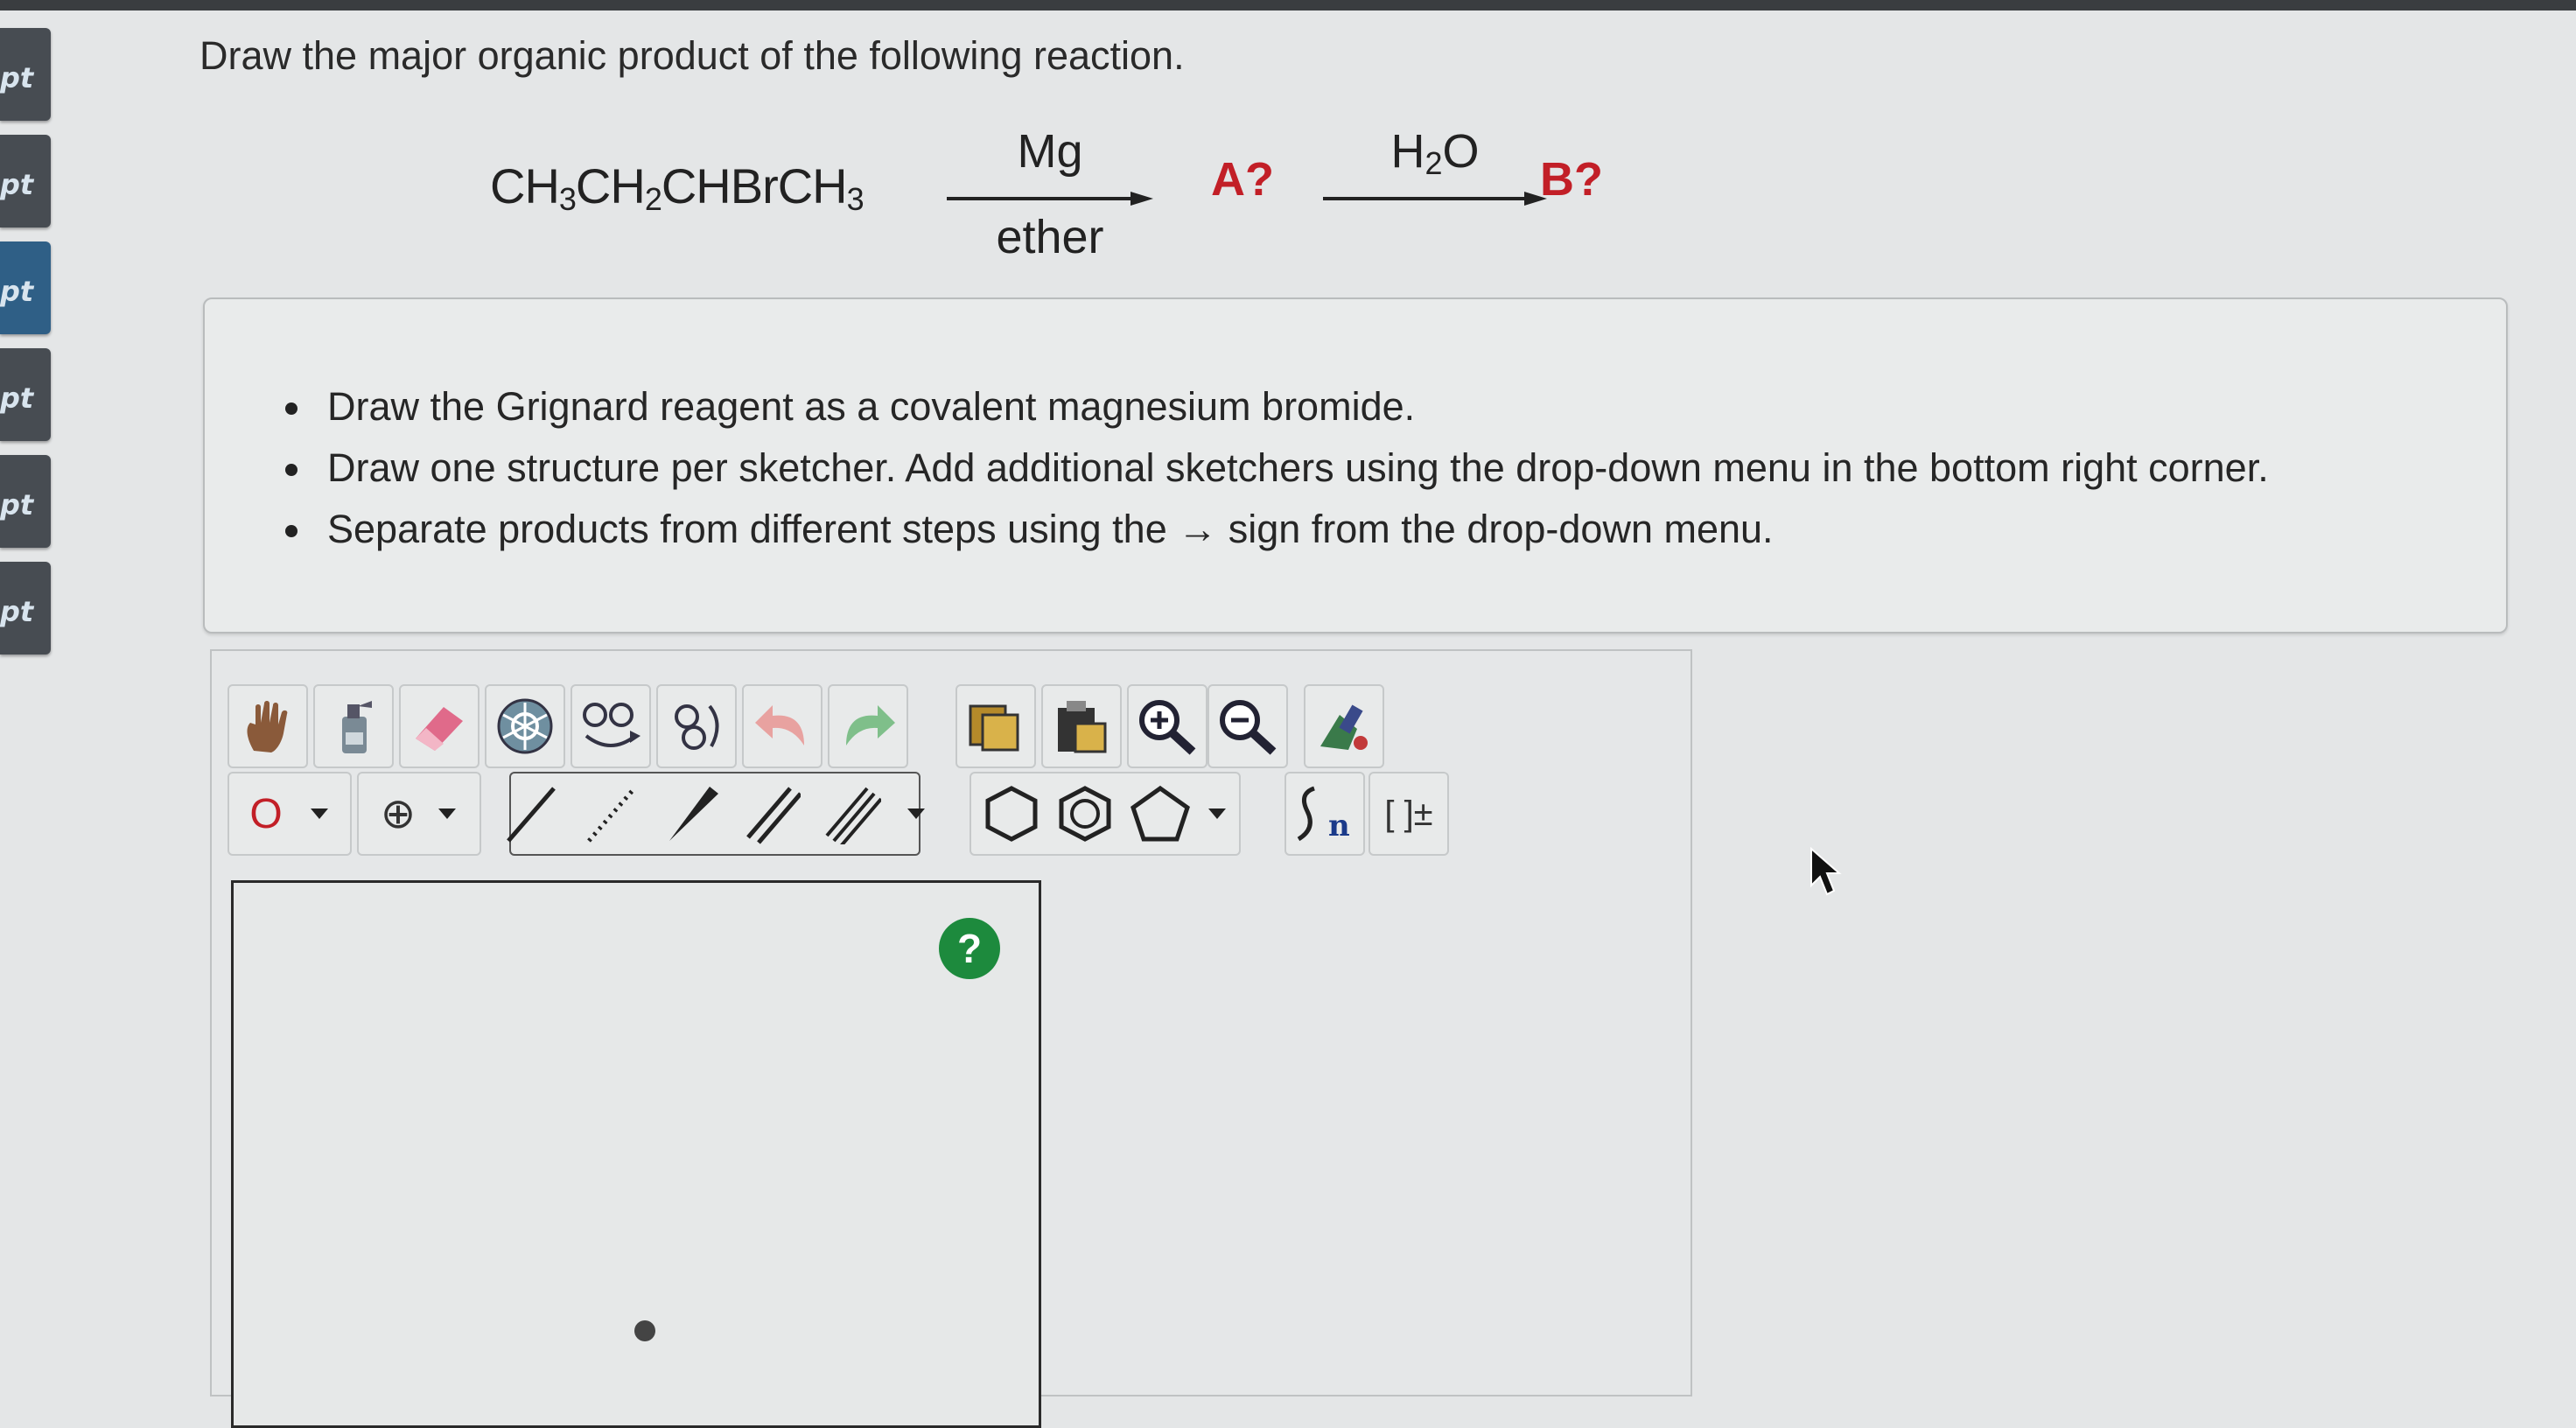 The height and width of the screenshot is (1428, 2576). I want to click on hand-icon, so click(267, 726).